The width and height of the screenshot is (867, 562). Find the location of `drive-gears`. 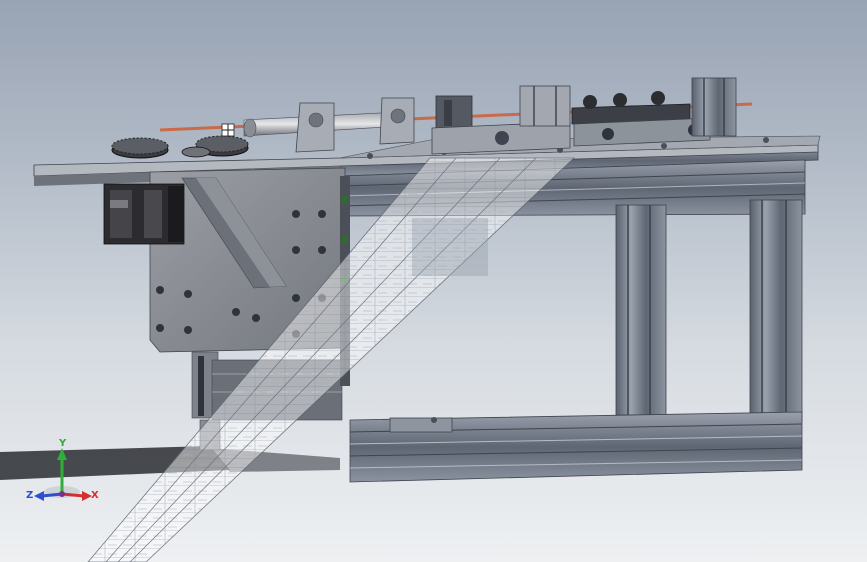

drive-gears is located at coordinates (180, 147).